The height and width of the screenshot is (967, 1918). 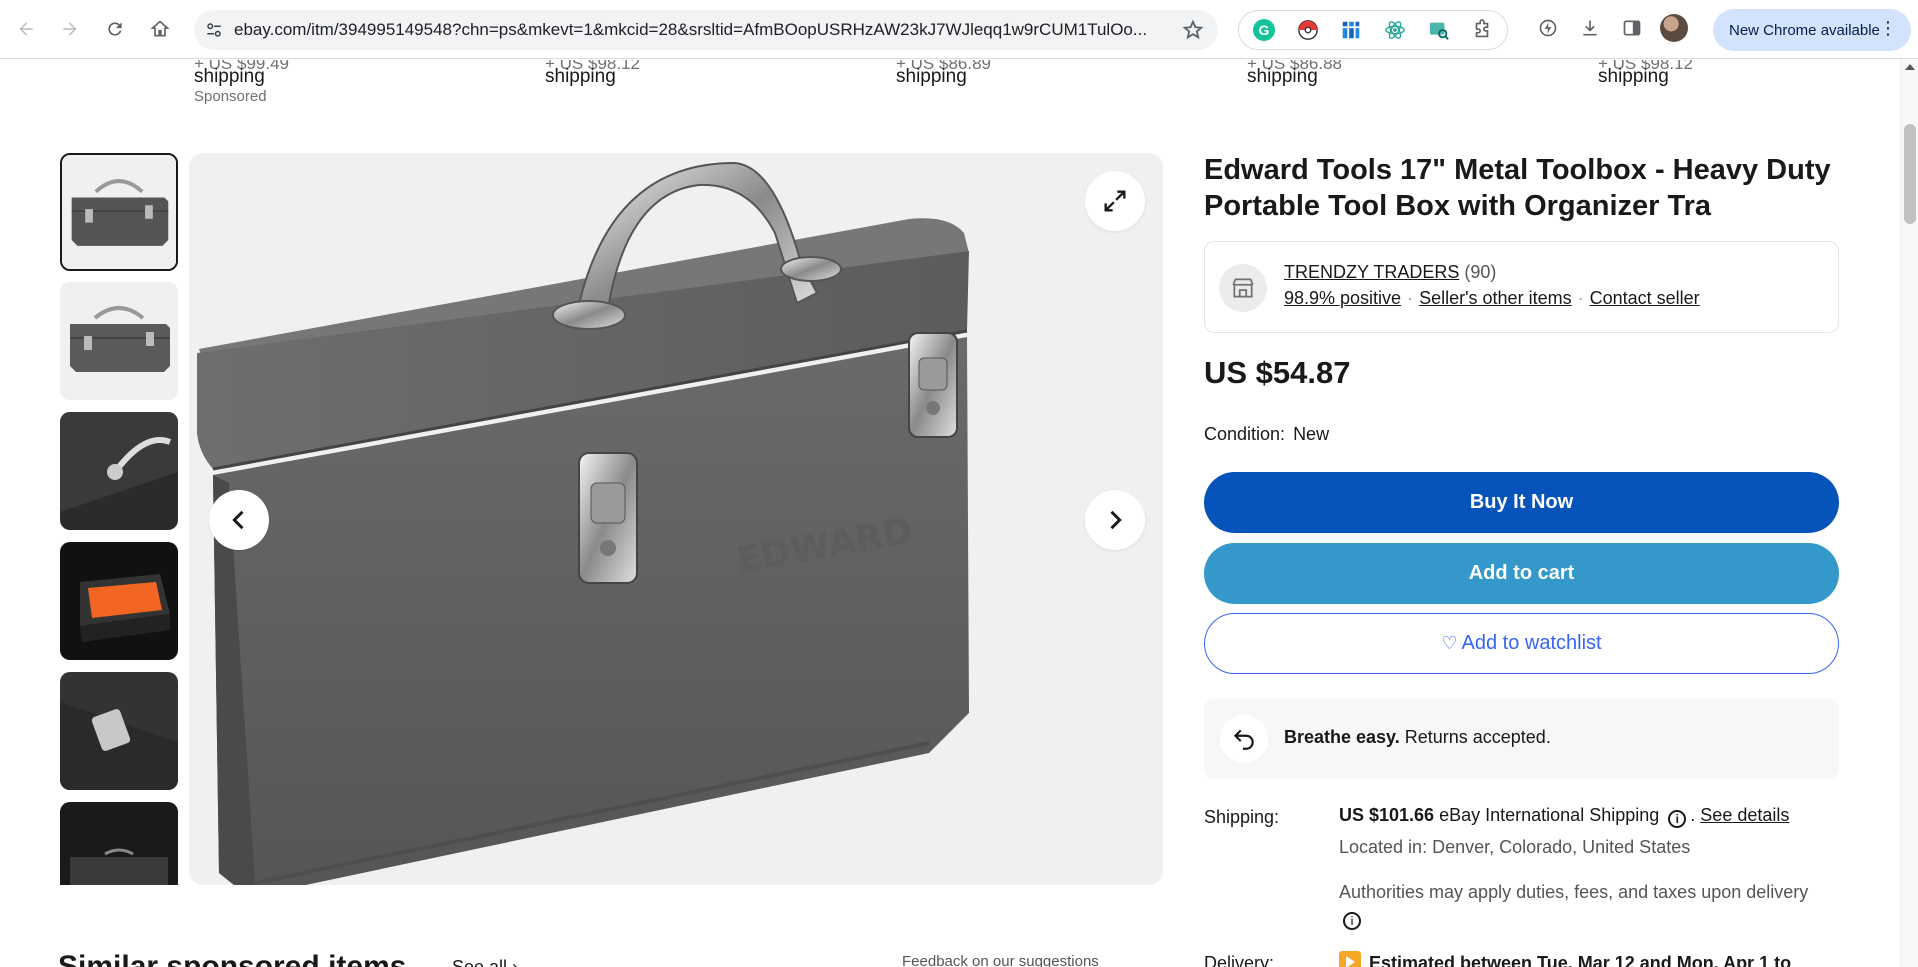 What do you see at coordinates (1243, 288) in the screenshot?
I see `store-icon` at bounding box center [1243, 288].